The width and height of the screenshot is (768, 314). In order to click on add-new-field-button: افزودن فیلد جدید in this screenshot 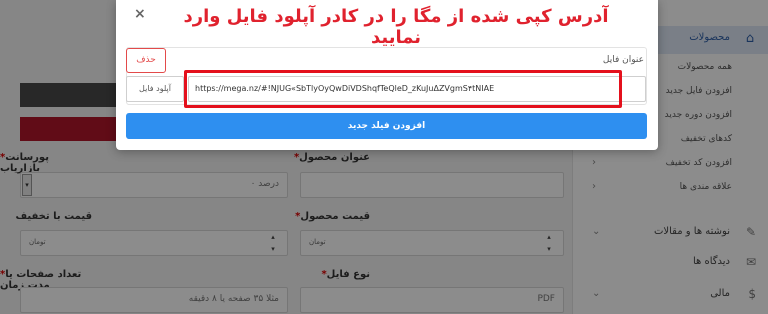, I will do `click(386, 126)`.